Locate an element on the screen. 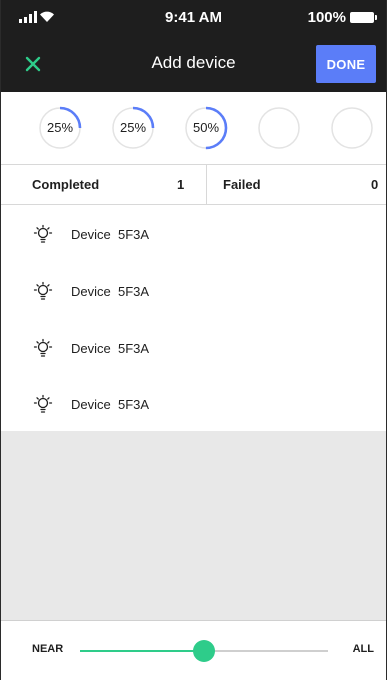 This screenshot has height=680, width=387. progress-ring-label: 50% is located at coordinates (206, 127).